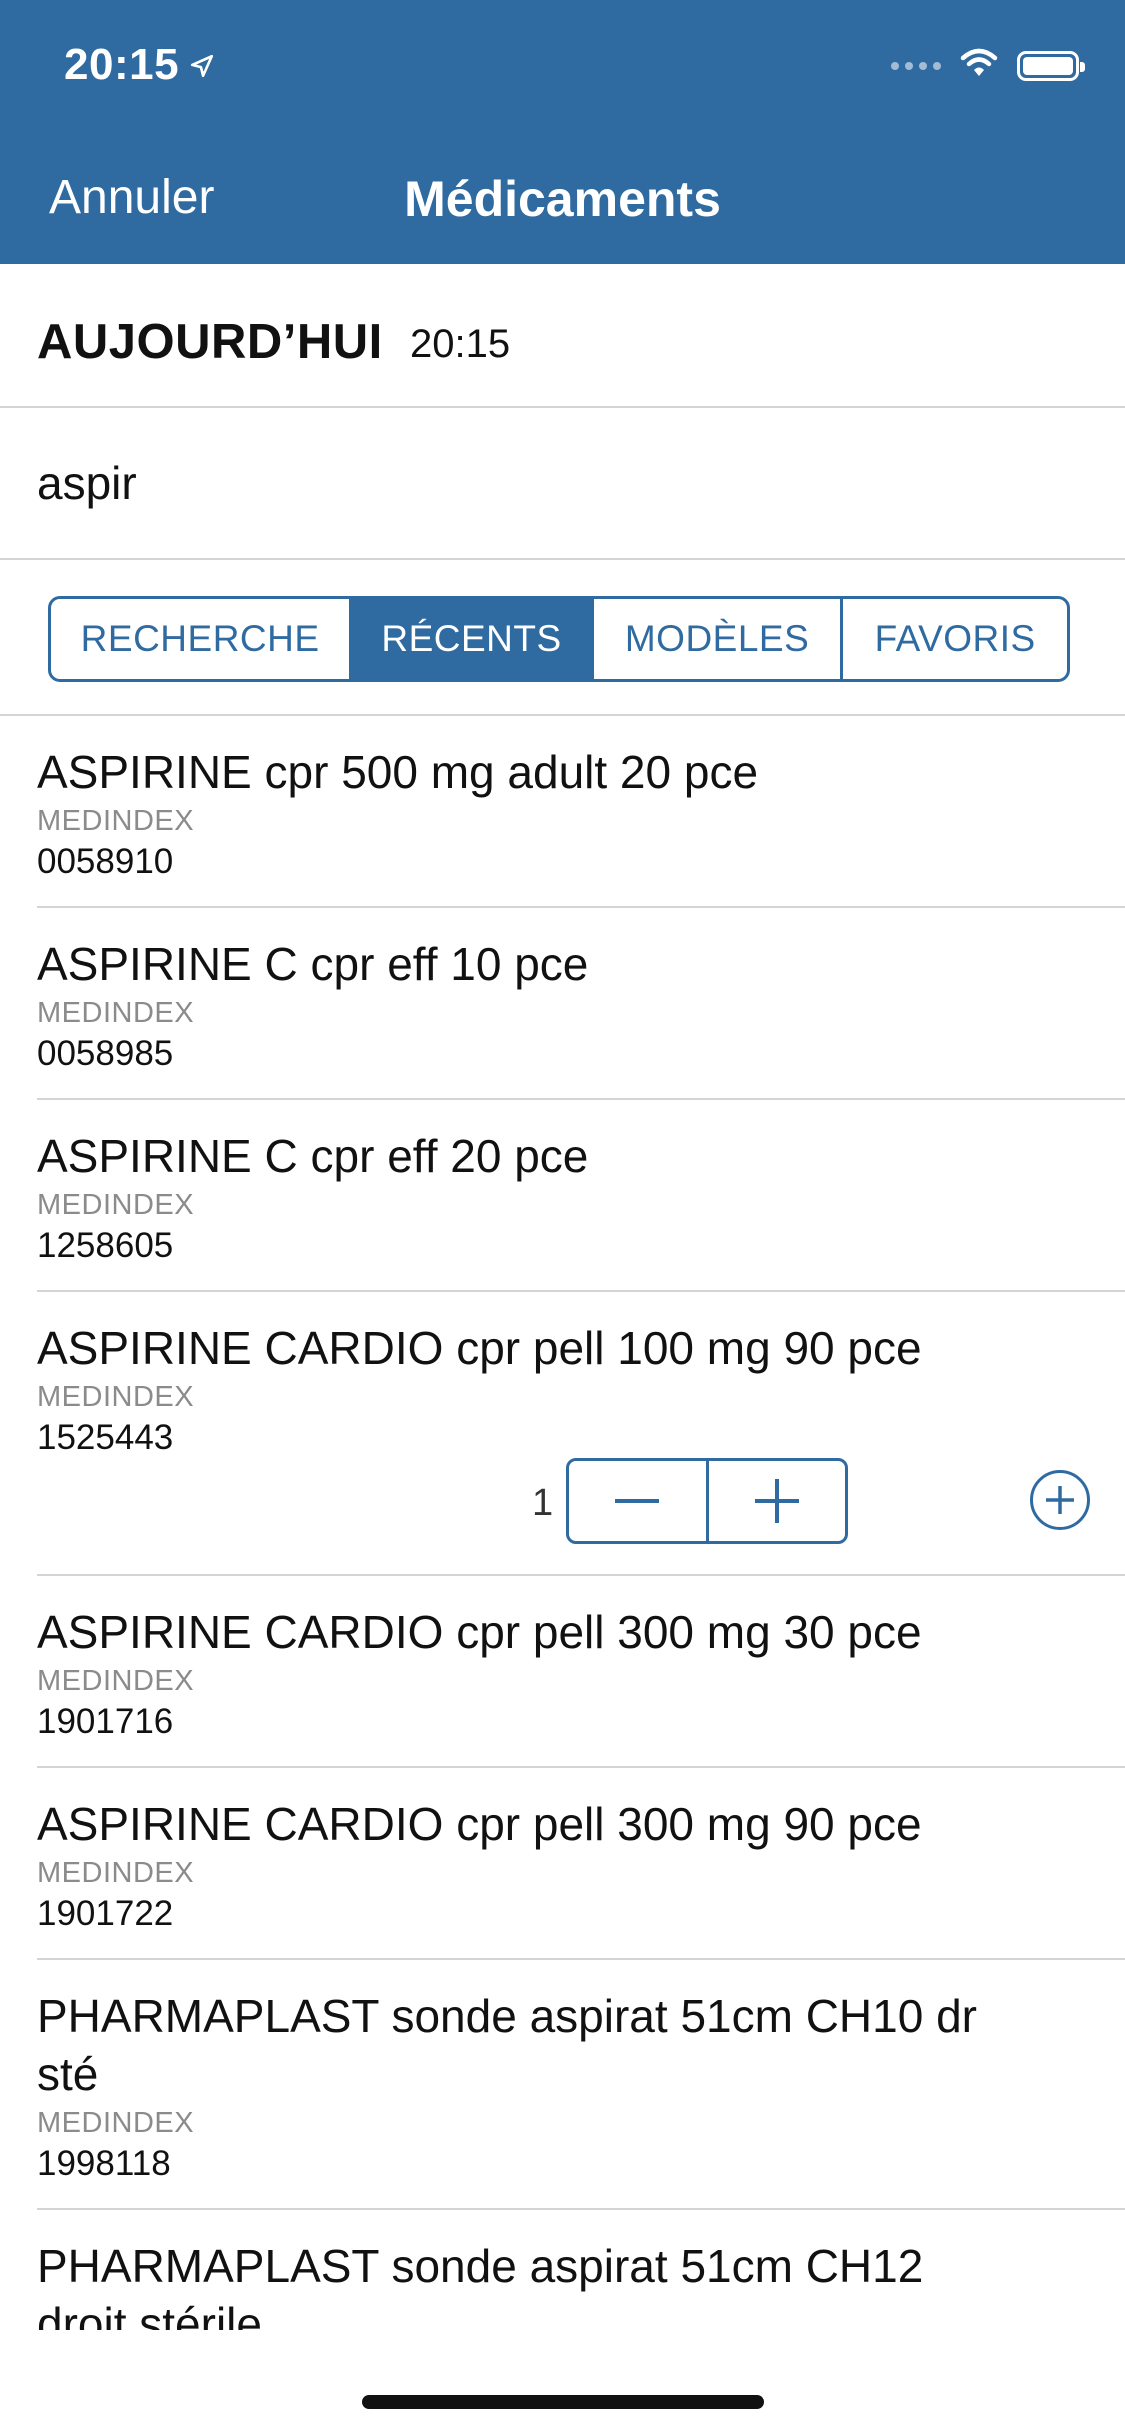 Image resolution: width=1125 pixels, height=2436 pixels. What do you see at coordinates (563, 2402) in the screenshot?
I see `home-indicator` at bounding box center [563, 2402].